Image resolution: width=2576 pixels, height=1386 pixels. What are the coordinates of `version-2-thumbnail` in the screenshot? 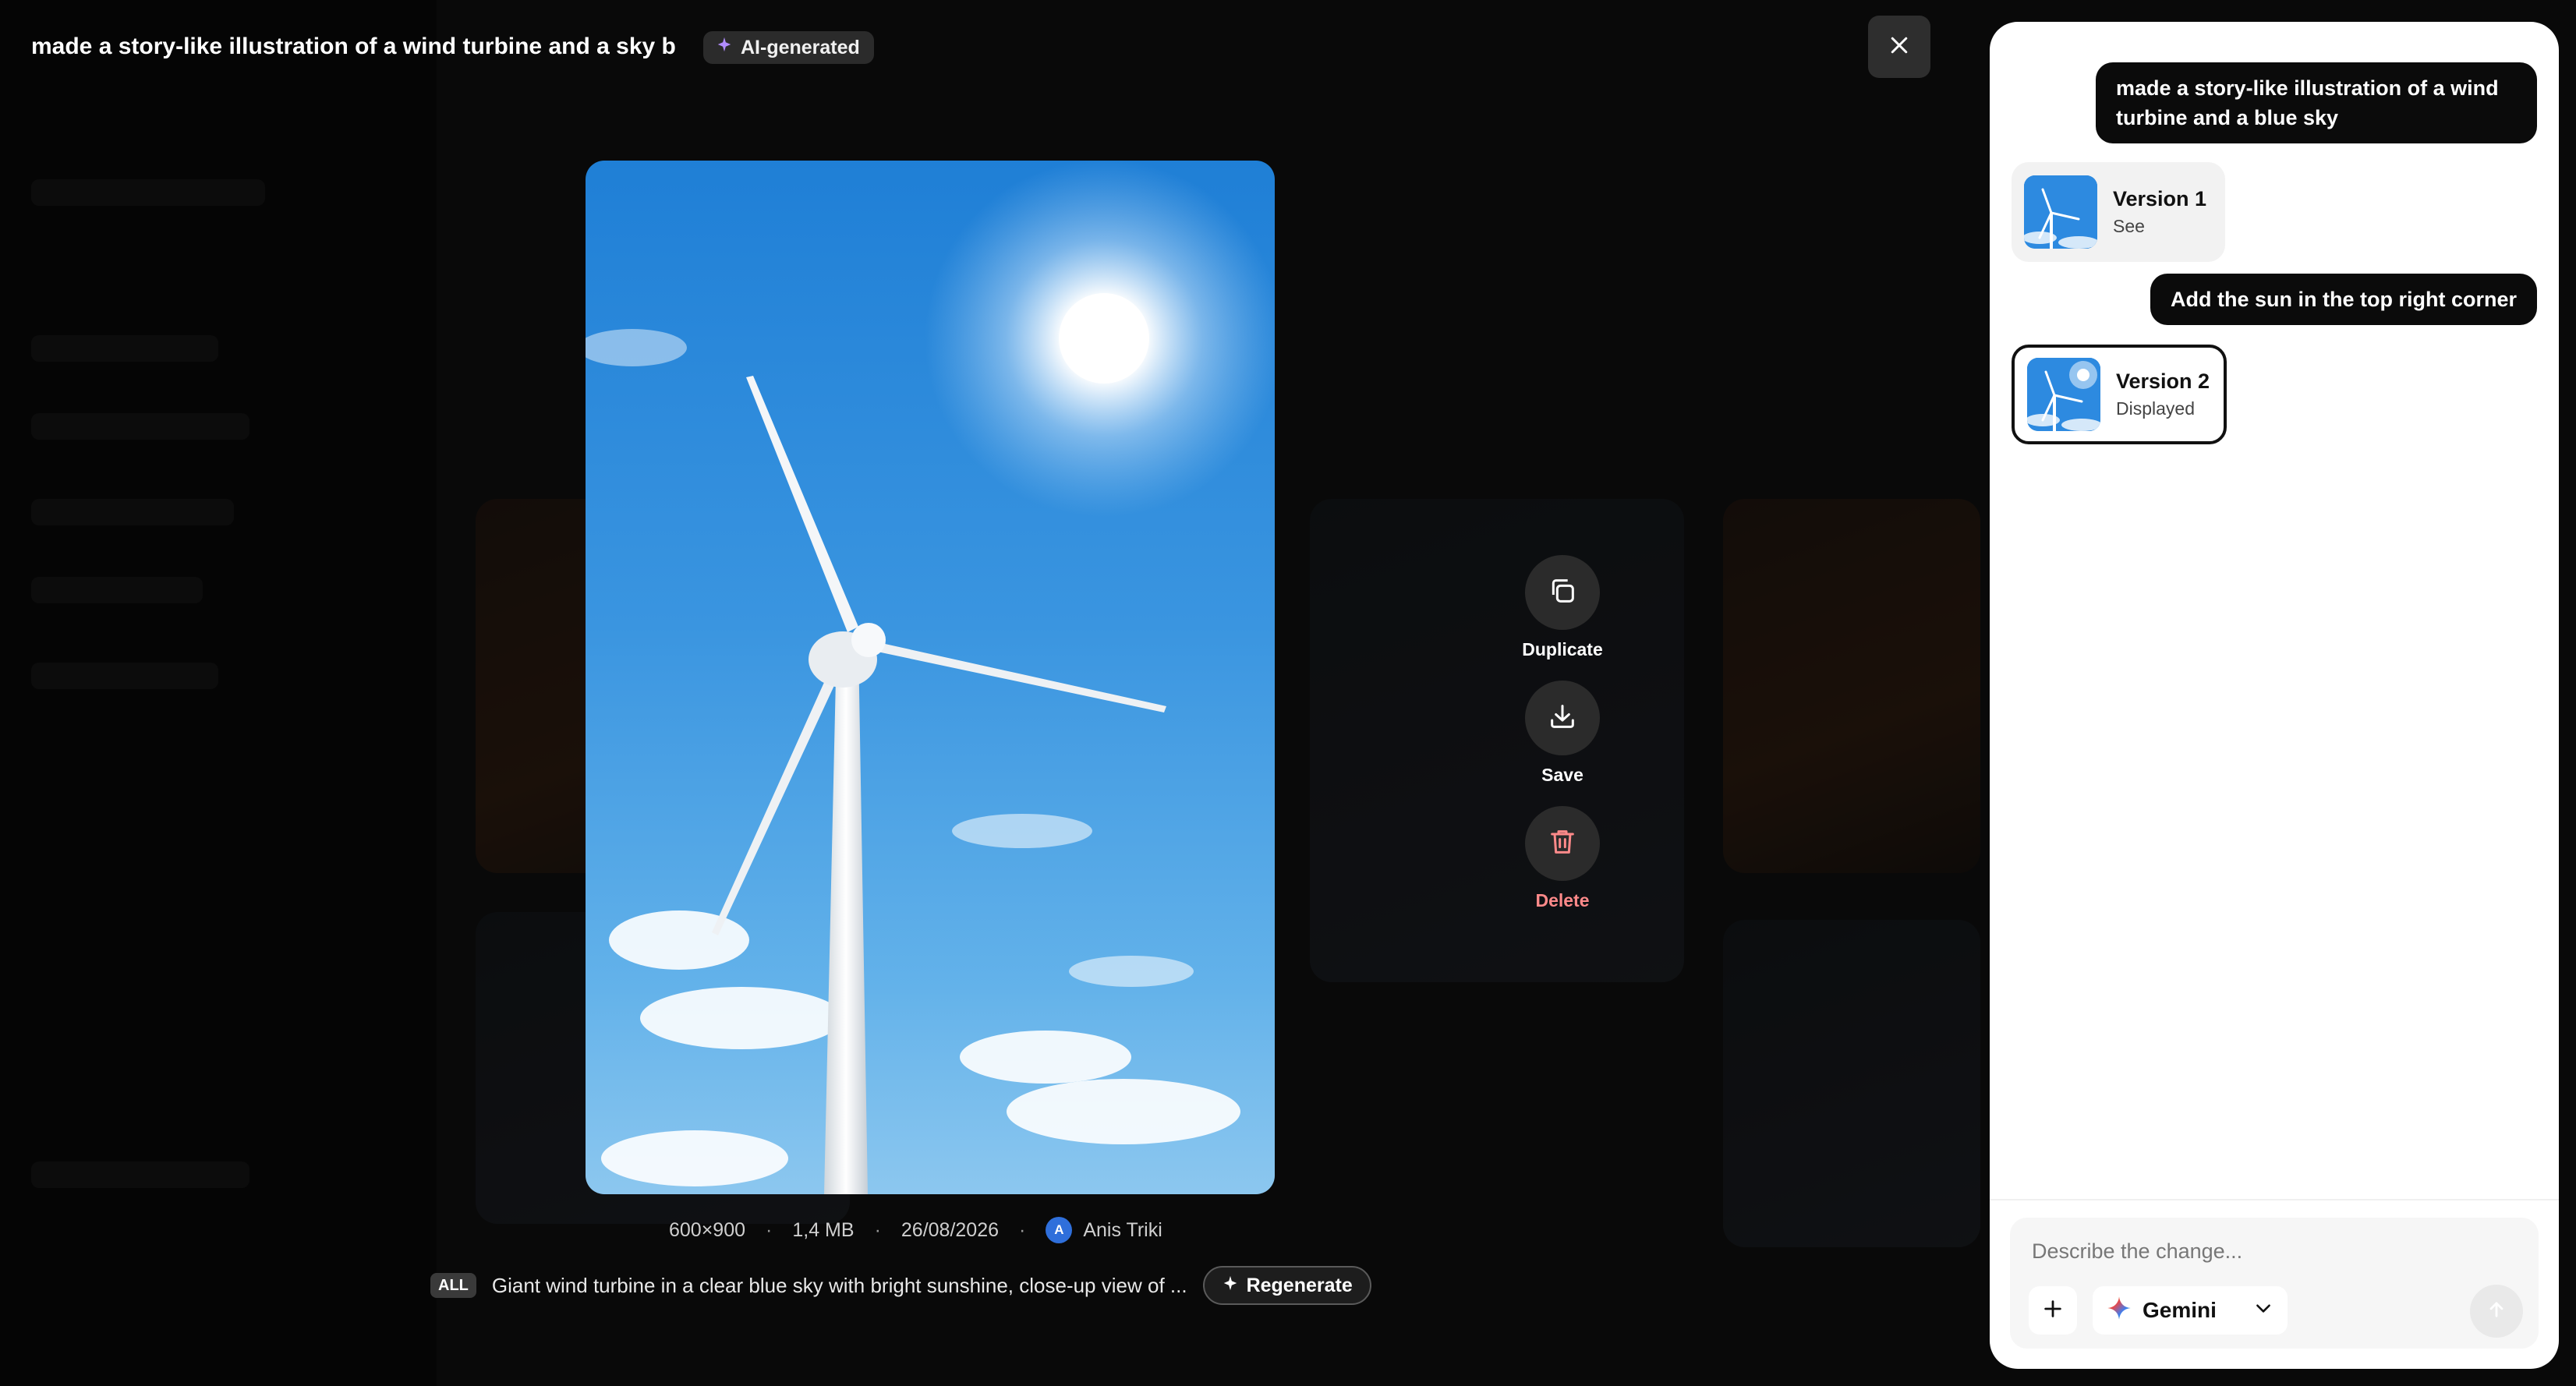 It's located at (2063, 394).